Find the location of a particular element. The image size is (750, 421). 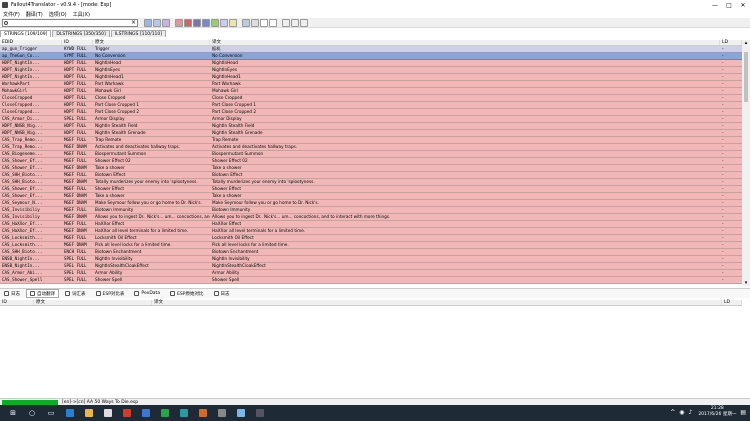

filter-green-icon is located at coordinates (215, 22).